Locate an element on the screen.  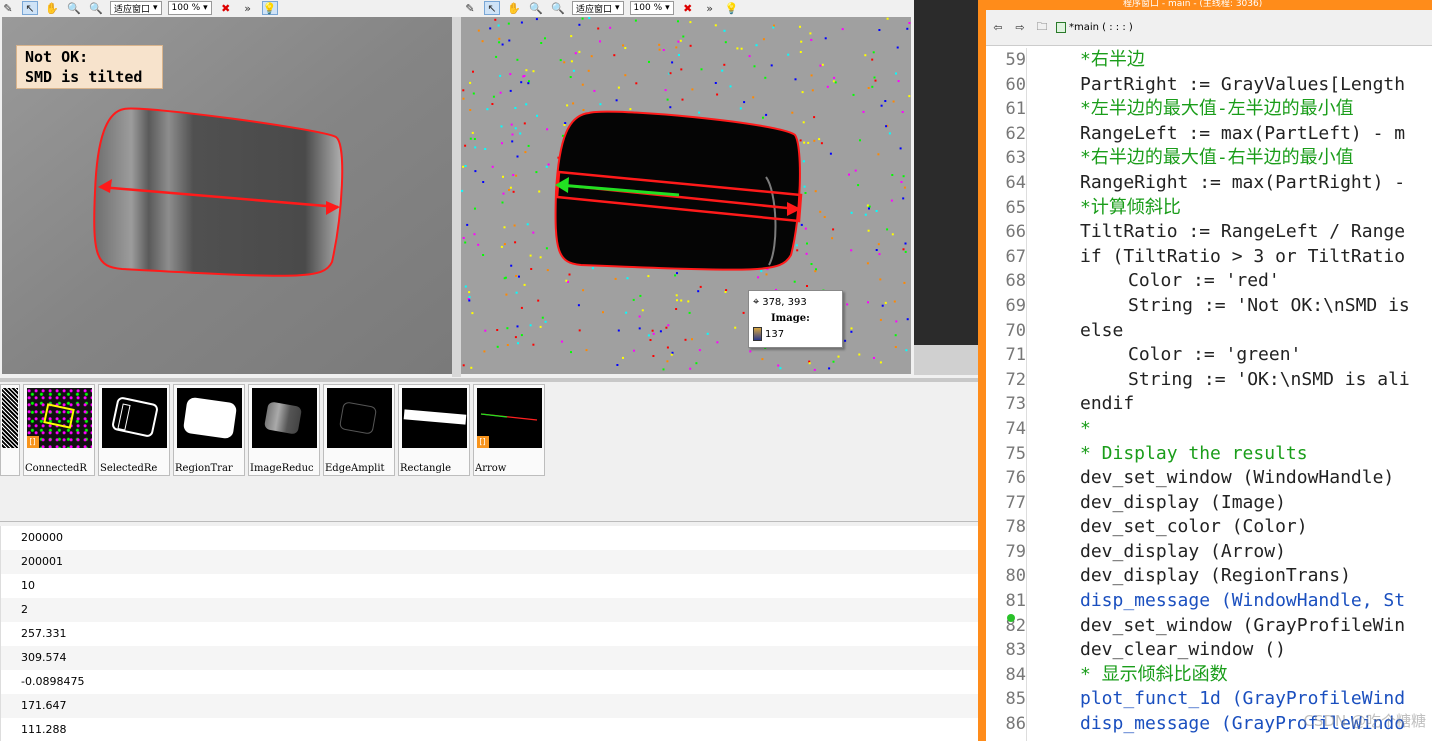
code-line: 59 *右半边 is located at coordinates (1209, 60).